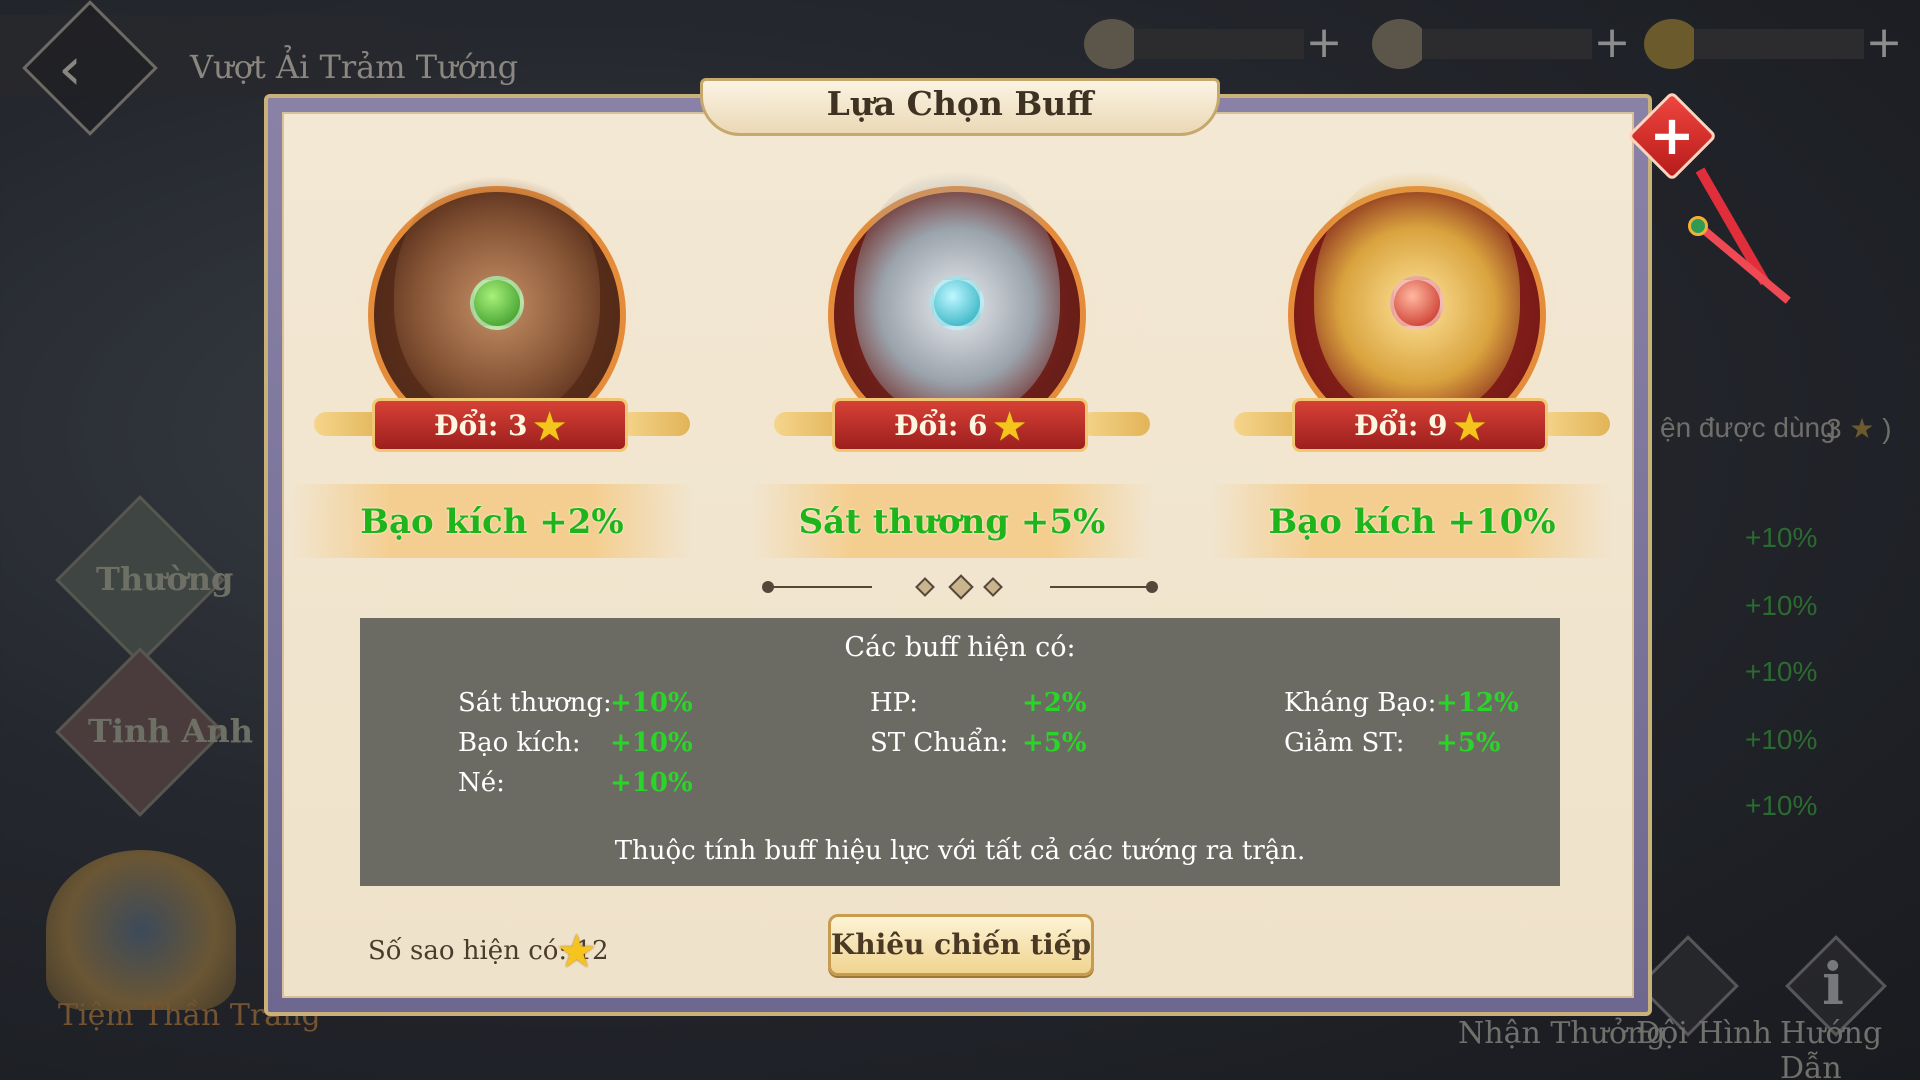  I want to click on add-coins-button: +, so click(1612, 43).